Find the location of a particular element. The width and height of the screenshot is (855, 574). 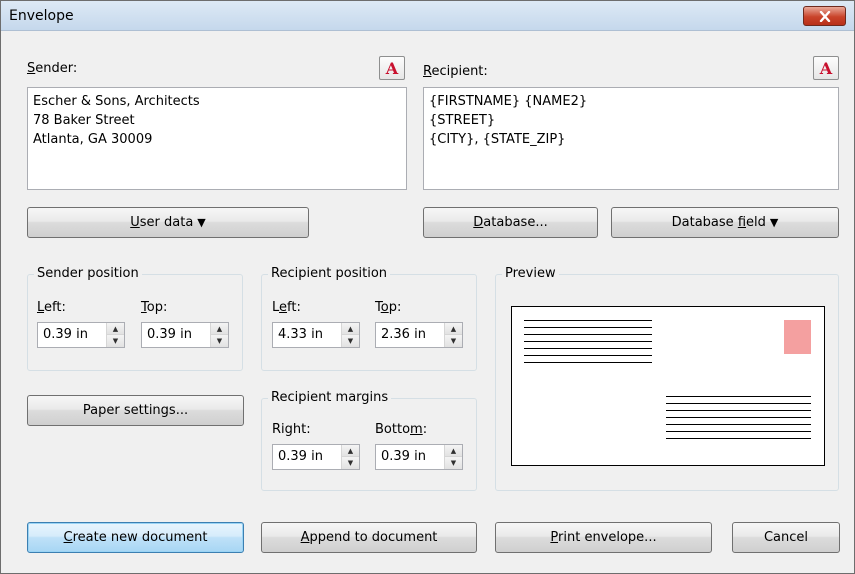

envelope-preview is located at coordinates (668, 386).